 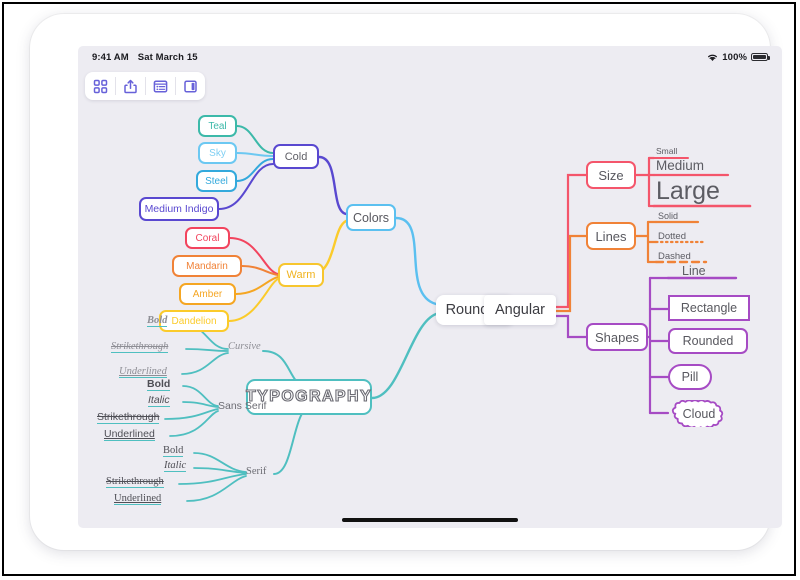 I want to click on color-node-amber: Amber, so click(x=207, y=294).